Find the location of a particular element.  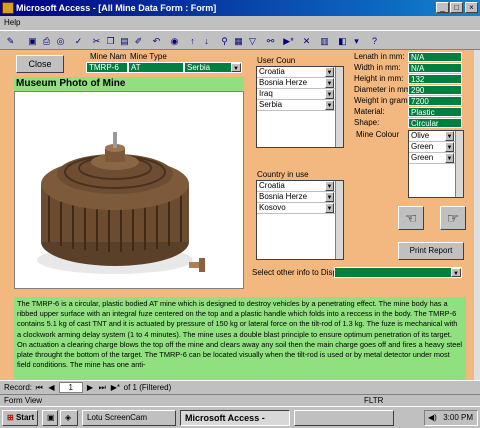

material-label: Material: is located at coordinates (369, 111).